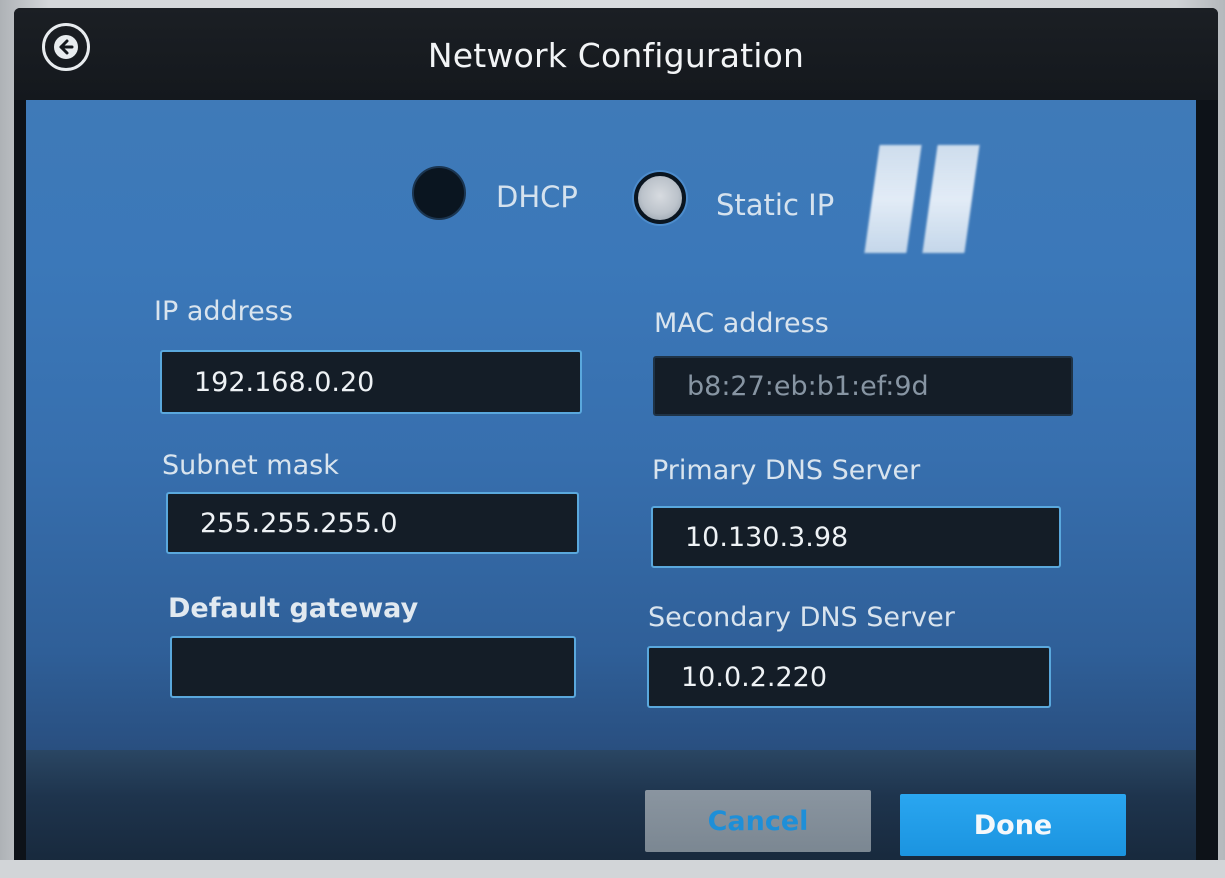 The image size is (1225, 878). Describe the element at coordinates (775, 205) in the screenshot. I see `static-ip-label: Static IP` at that location.